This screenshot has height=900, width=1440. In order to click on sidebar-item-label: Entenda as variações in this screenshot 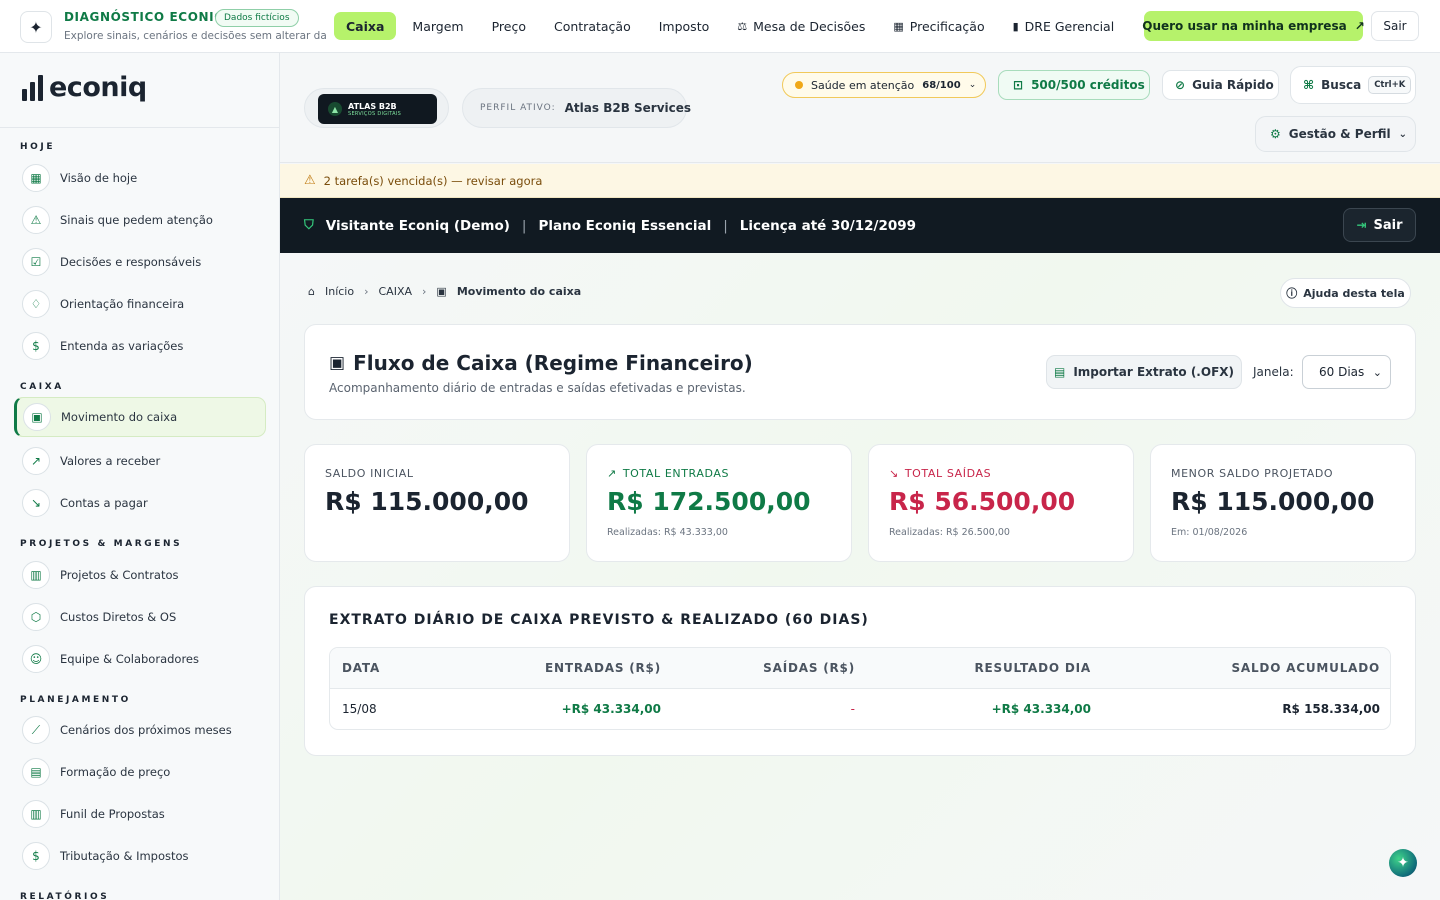, I will do `click(122, 346)`.